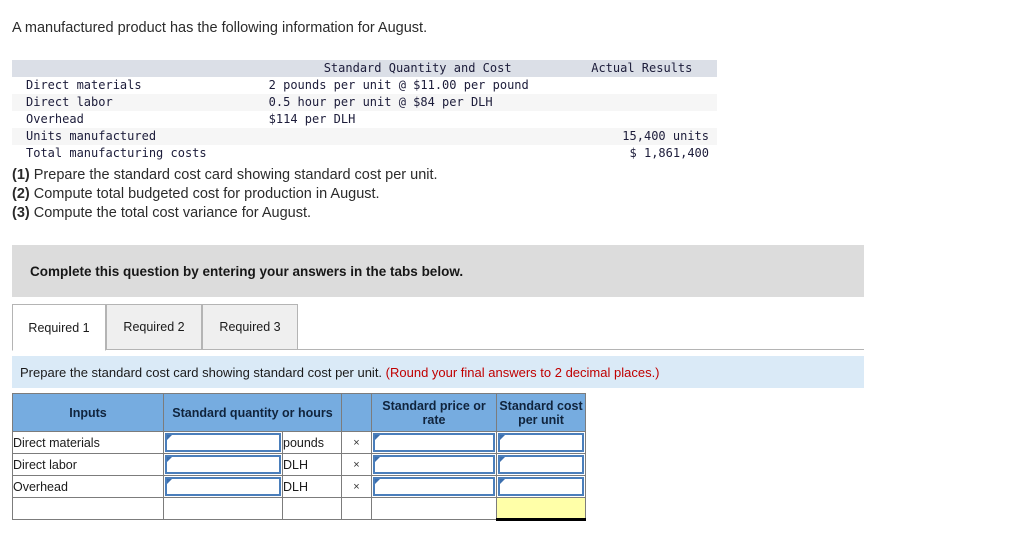  What do you see at coordinates (312, 464) in the screenshot?
I see `uom-direct-labor: DLH` at bounding box center [312, 464].